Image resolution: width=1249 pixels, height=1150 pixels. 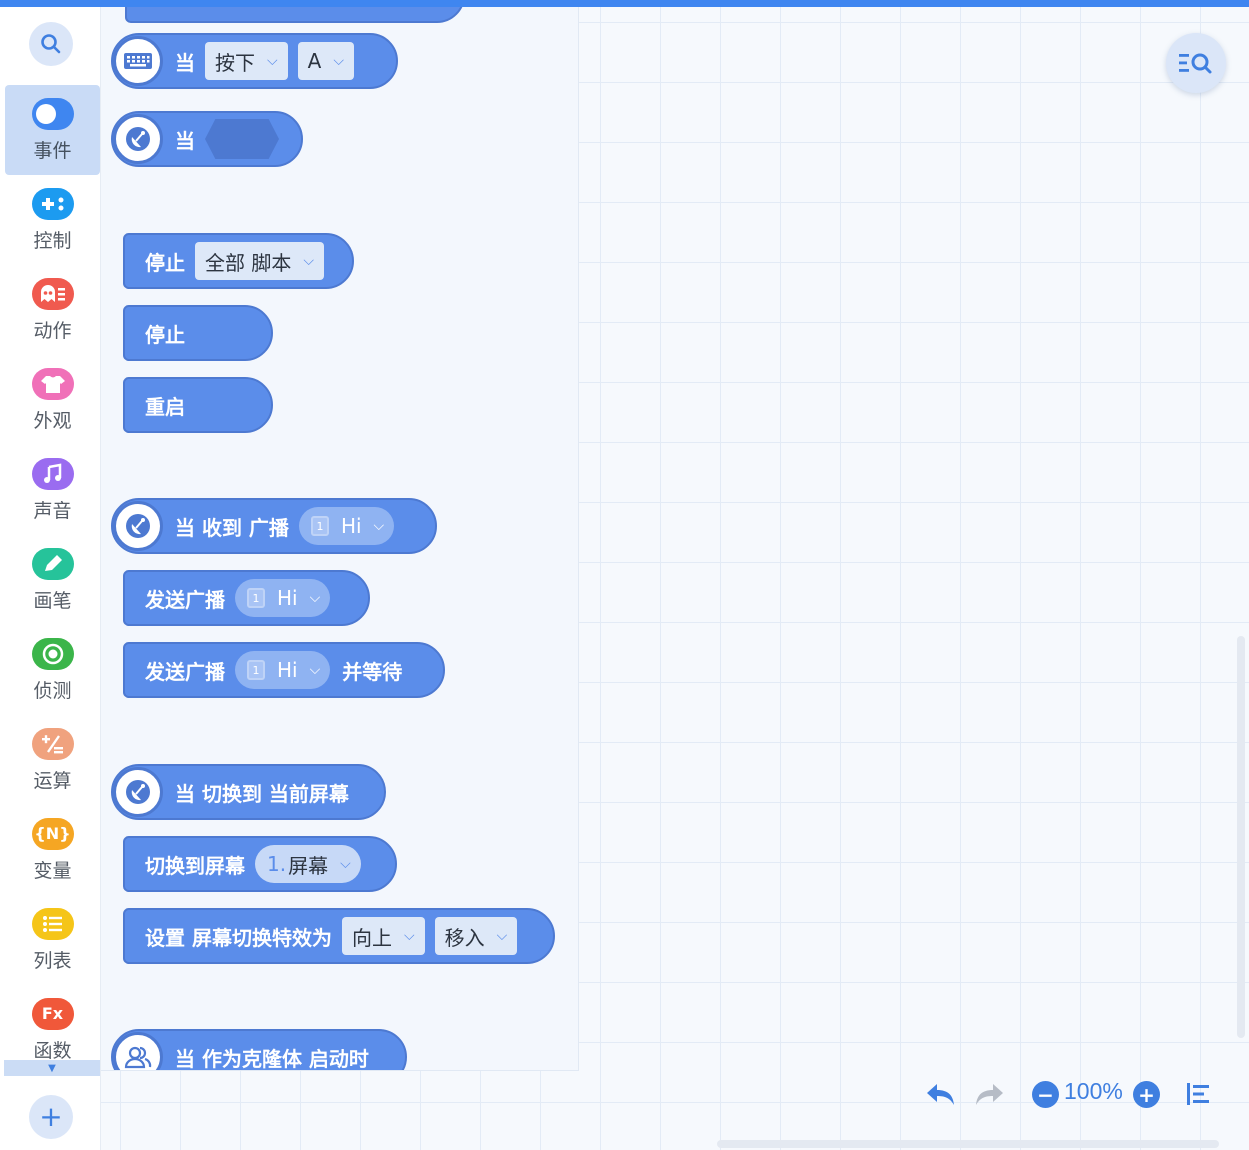 What do you see at coordinates (52, 940) in the screenshot?
I see `category-lists: 列表` at bounding box center [52, 940].